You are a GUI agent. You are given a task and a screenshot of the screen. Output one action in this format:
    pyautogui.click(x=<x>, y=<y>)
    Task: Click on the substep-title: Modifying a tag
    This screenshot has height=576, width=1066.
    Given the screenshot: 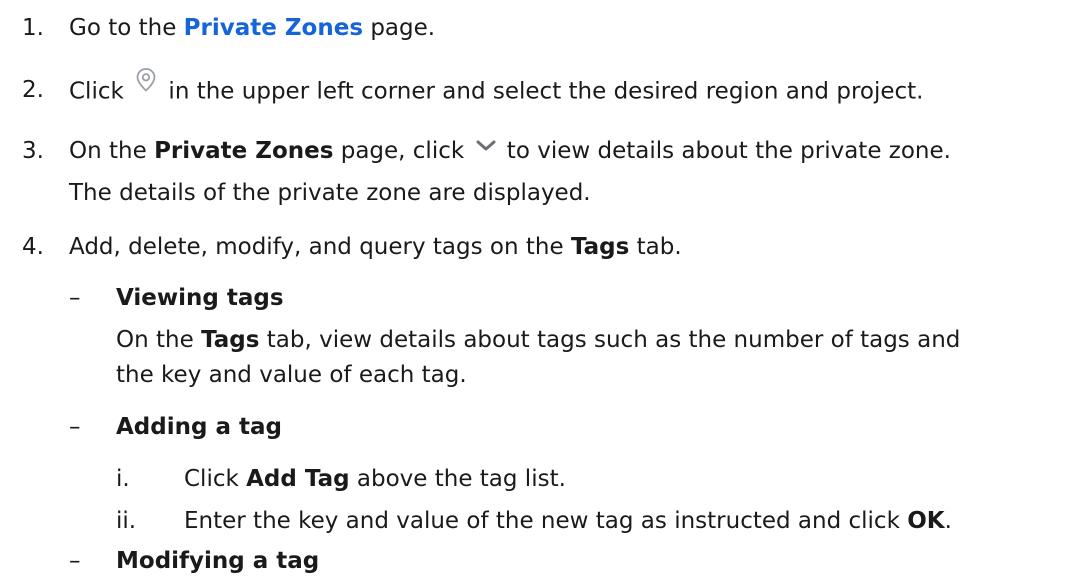 What is the action you would take?
    pyautogui.click(x=218, y=561)
    